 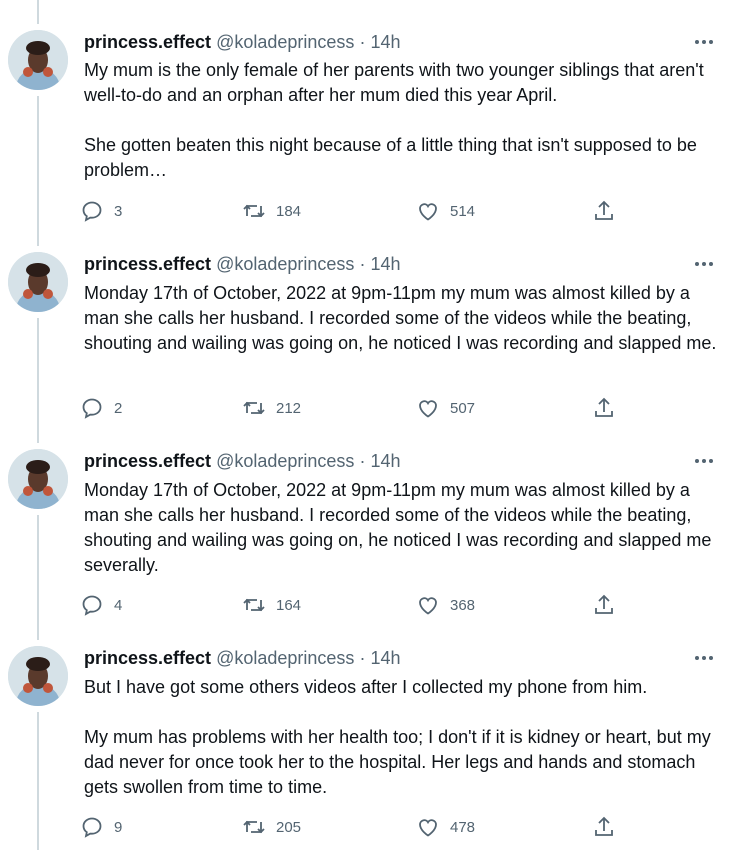 I want to click on retweet-count: 212, so click(x=289, y=408).